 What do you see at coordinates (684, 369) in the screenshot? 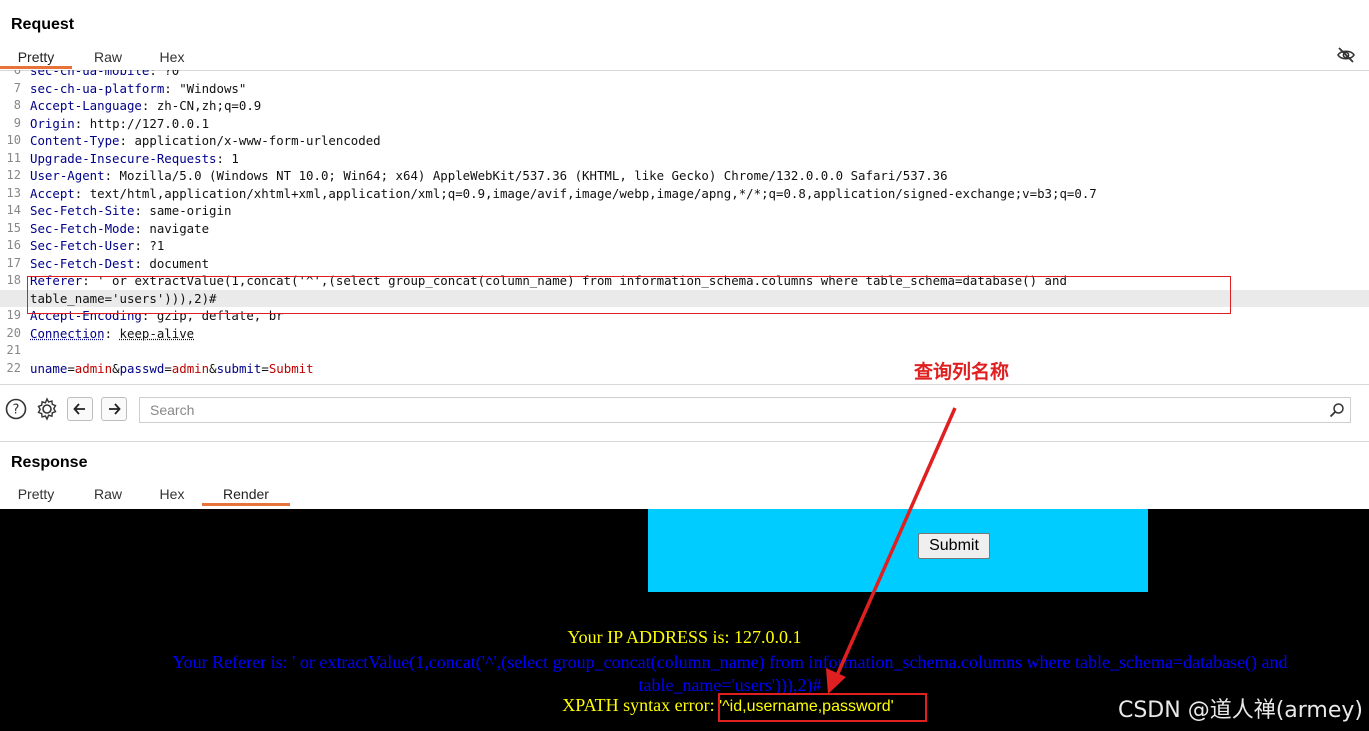
I see `editor-line: 22 uname=admin&passwd=admin&submit=Submit` at bounding box center [684, 369].